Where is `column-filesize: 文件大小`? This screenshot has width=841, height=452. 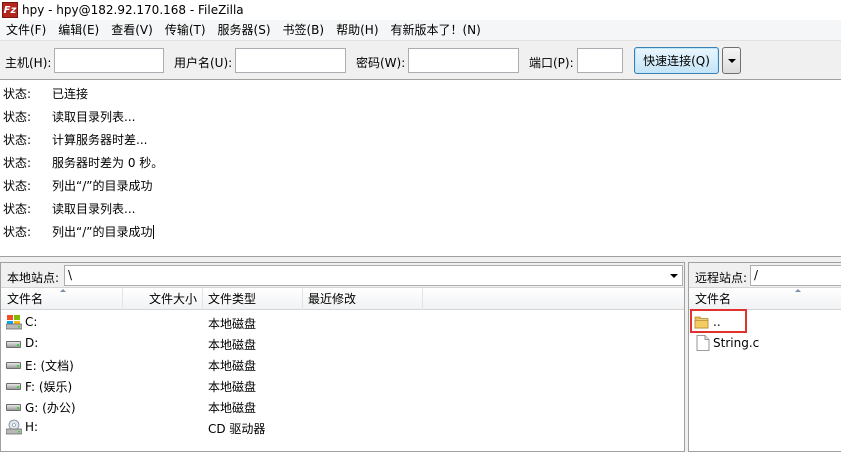
column-filesize: 文件大小 is located at coordinates (163, 299).